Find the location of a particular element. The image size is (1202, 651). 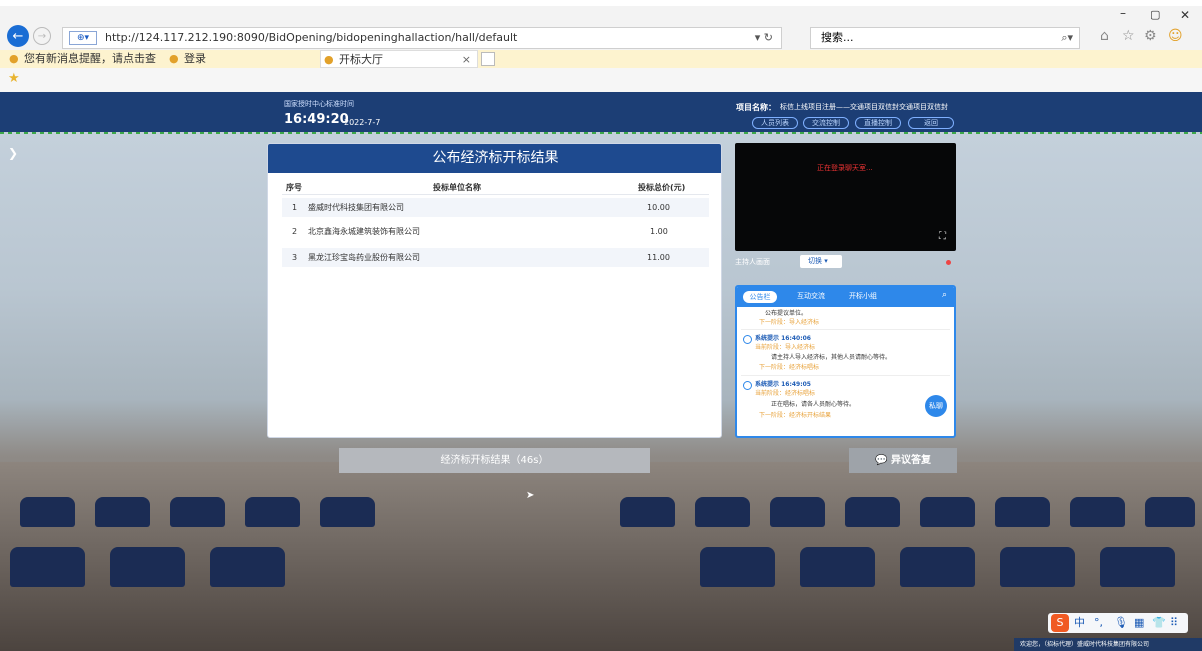

settings-gear-icon: ⚙ is located at coordinates (1150, 36).